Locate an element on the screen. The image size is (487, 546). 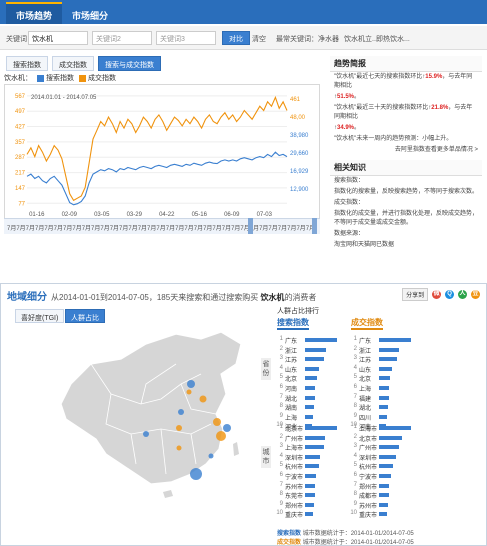
y-tick-label: 287 is located at coordinates (20, 158).